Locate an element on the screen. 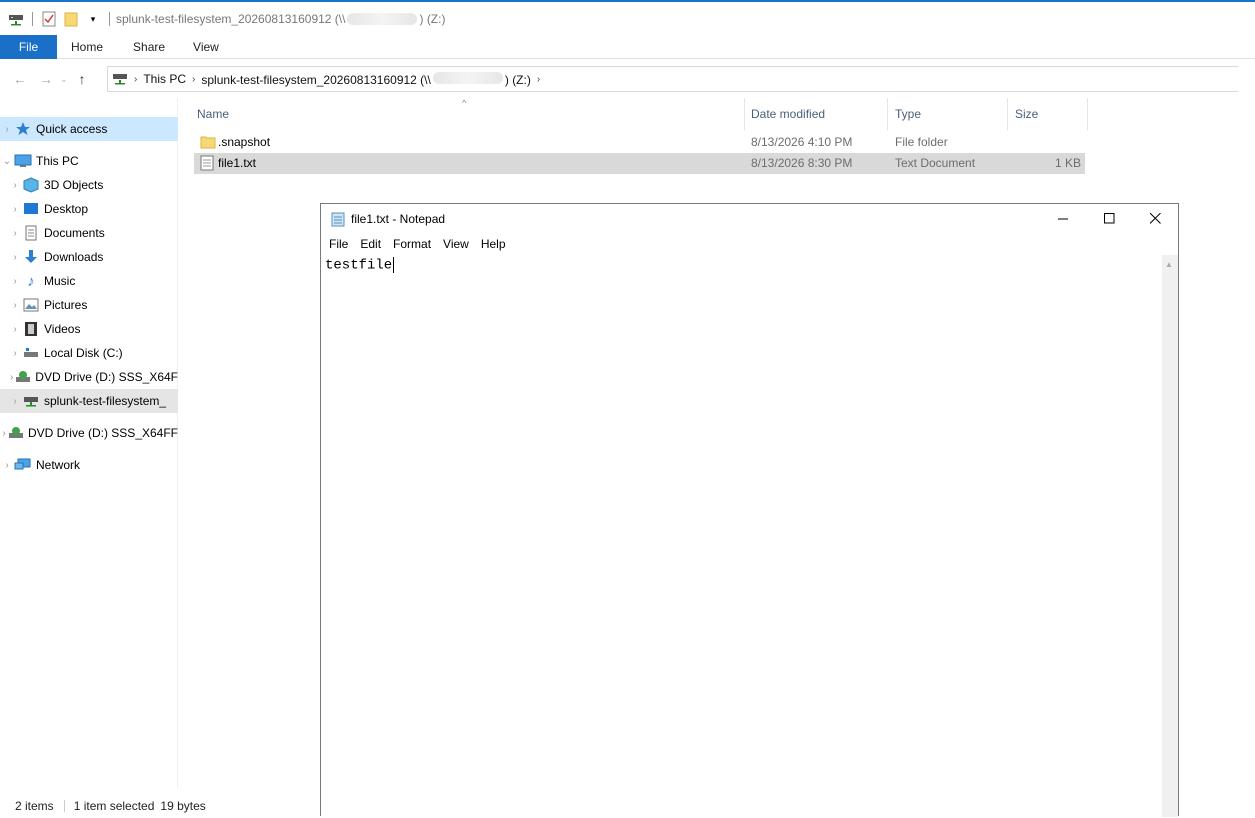 Image resolution: width=1255 pixels, height=818 pixels. column-header-type: Type is located at coordinates (948, 114).